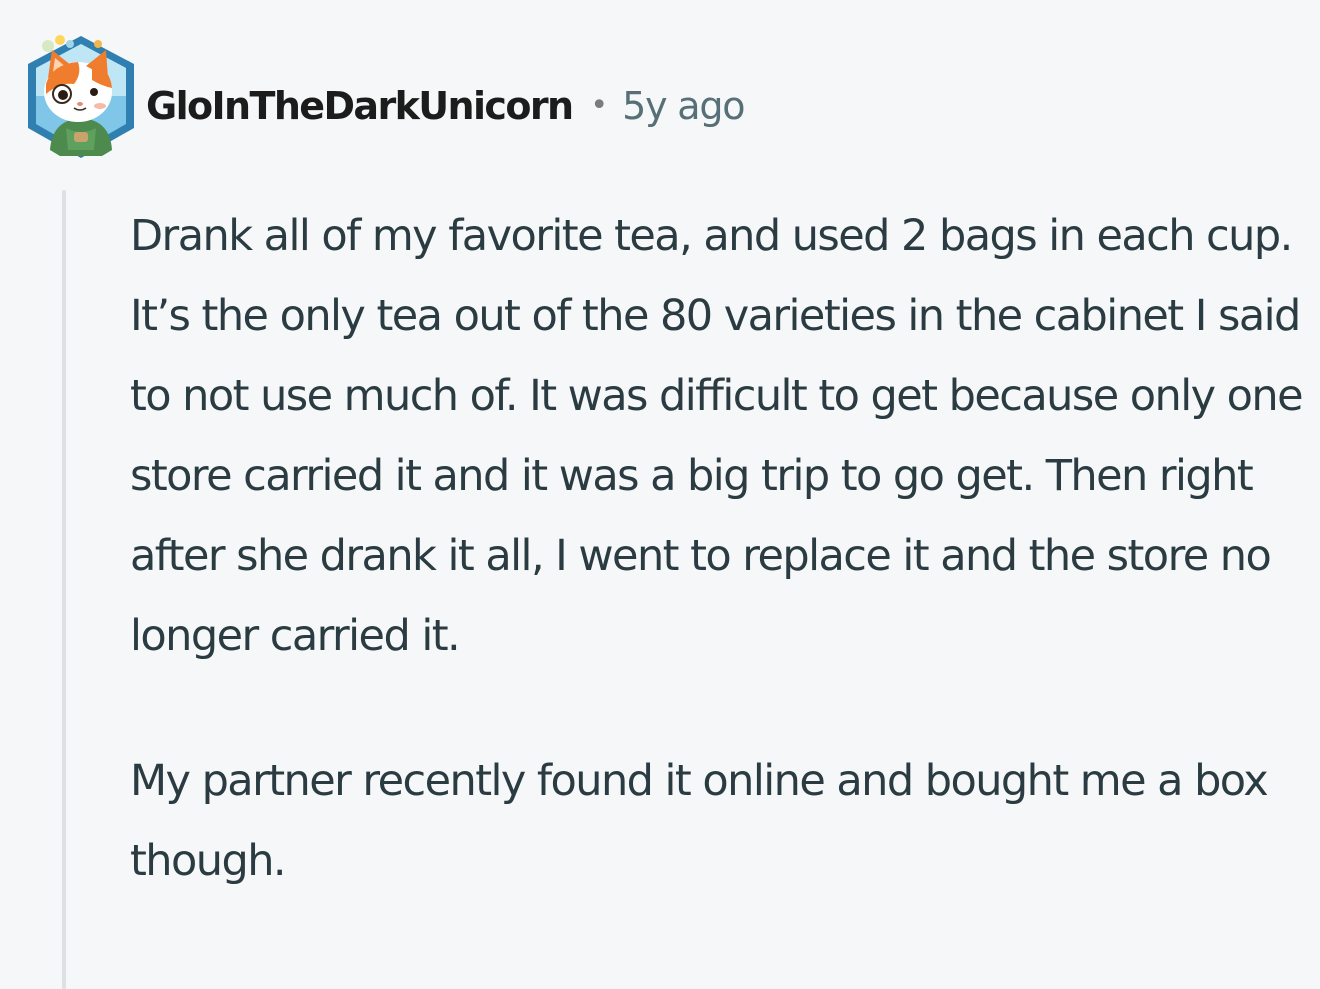  I want to click on cat-hexagon-avatar-icon, so click(81, 96).